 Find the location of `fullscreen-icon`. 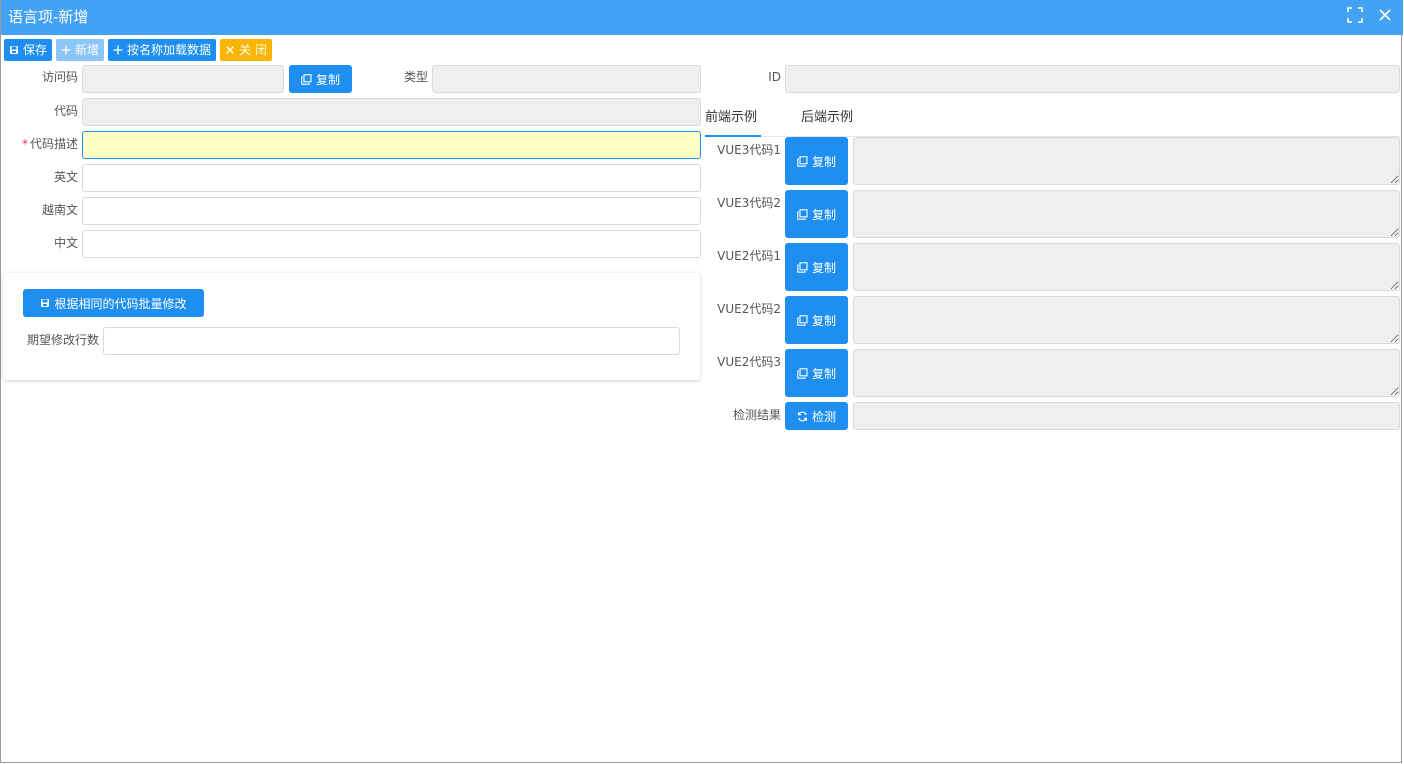

fullscreen-icon is located at coordinates (1355, 15).